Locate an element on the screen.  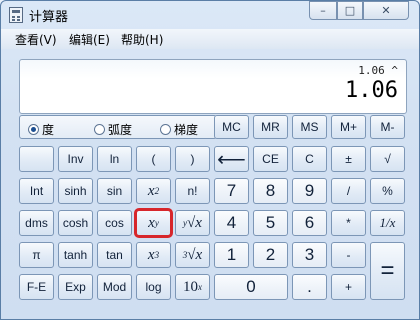
sinh-button: sinh is located at coordinates (75, 191).